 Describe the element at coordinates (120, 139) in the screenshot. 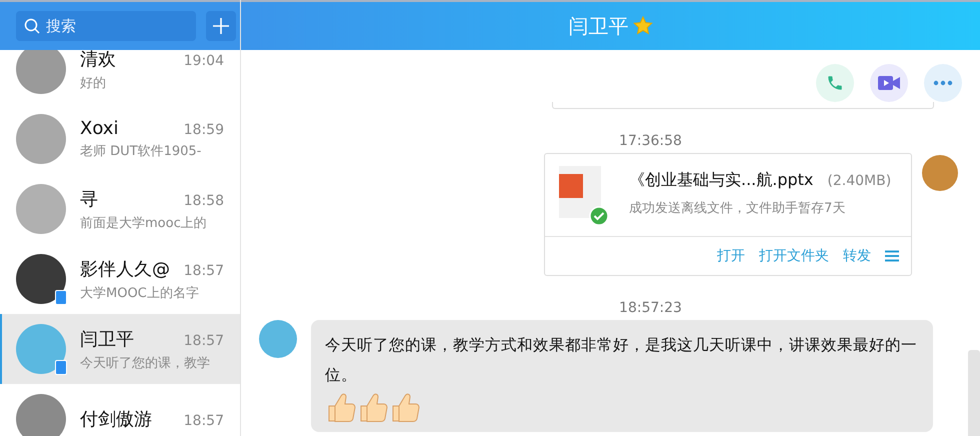

I see `contact-item: Xoxi 18:59 老师 DUT软件1905-` at that location.